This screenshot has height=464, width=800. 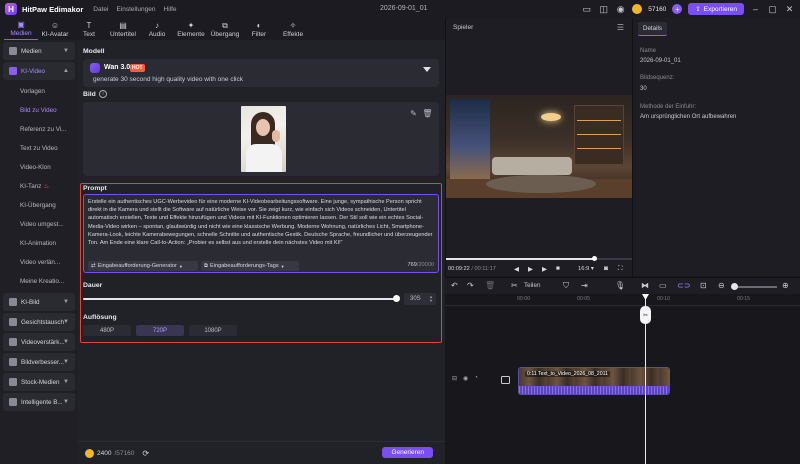 I want to click on zoom-slider-handle, so click(x=734, y=286).